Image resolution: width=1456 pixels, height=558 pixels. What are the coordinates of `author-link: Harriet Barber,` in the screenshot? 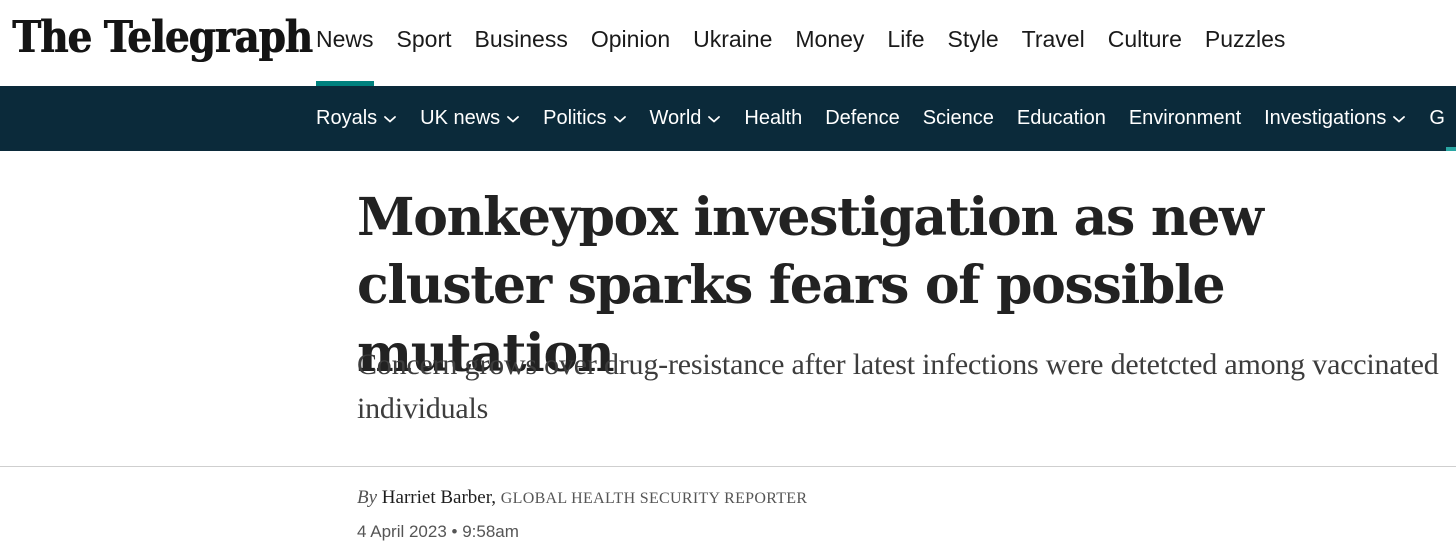 It's located at (439, 497).